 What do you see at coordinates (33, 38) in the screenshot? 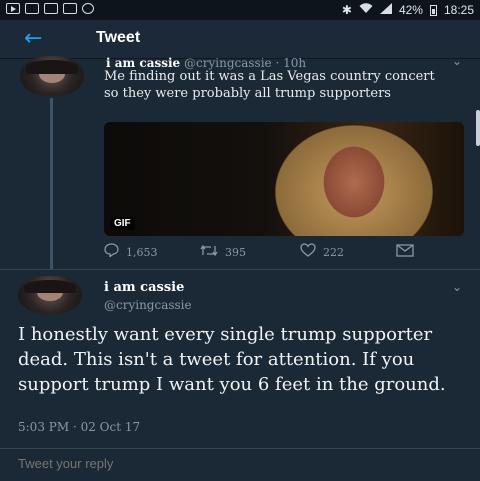
I see `back-arrow-icon: ←` at bounding box center [33, 38].